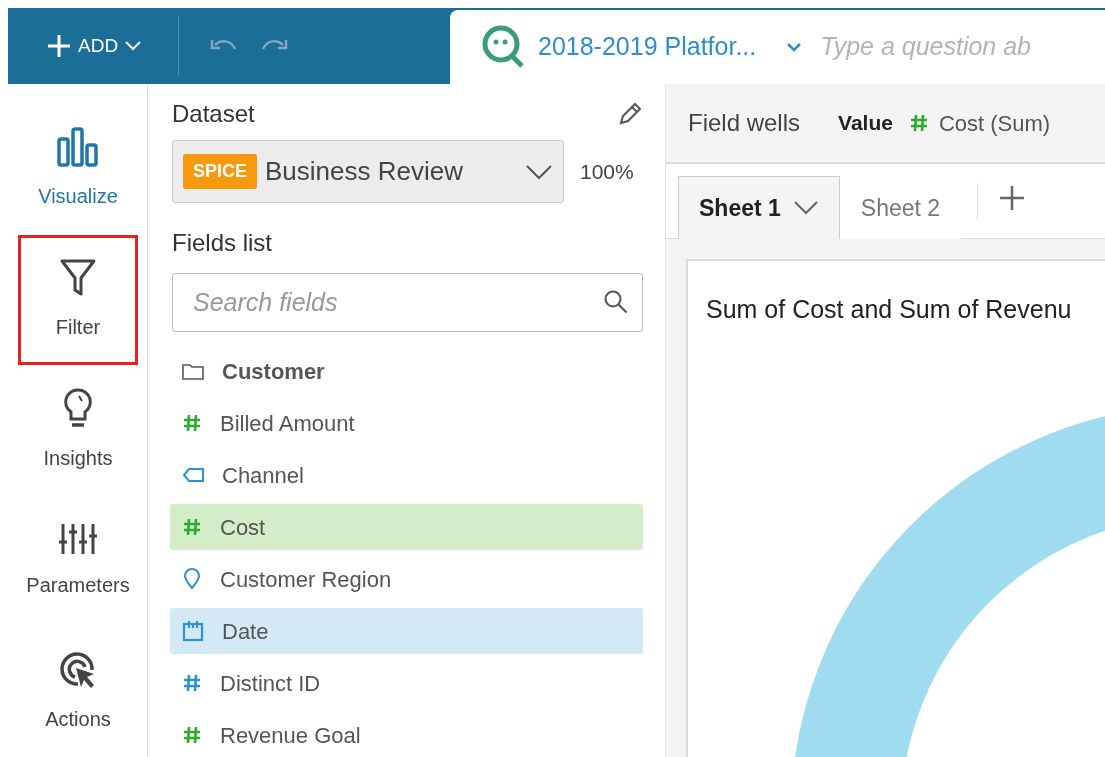 Image resolution: width=1105 pixels, height=757 pixels. What do you see at coordinates (889, 309) in the screenshot?
I see `visual-title: Sum of Cost and Sum of Revenu` at bounding box center [889, 309].